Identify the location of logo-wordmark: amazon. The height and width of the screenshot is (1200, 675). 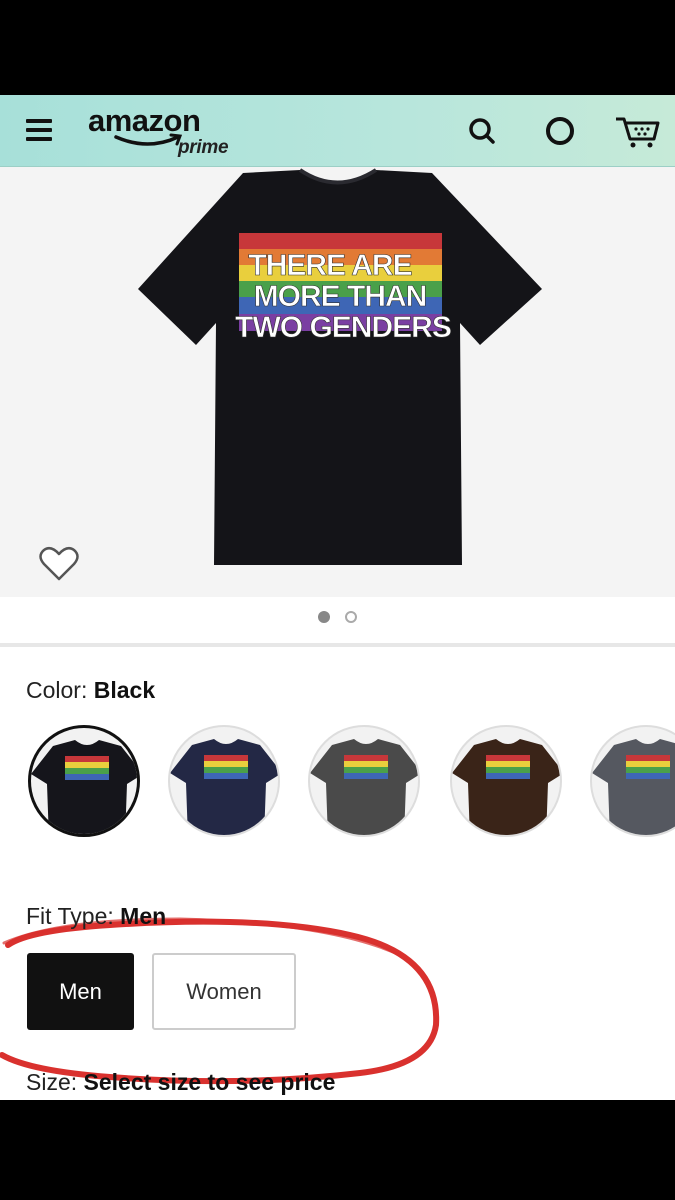
(144, 120).